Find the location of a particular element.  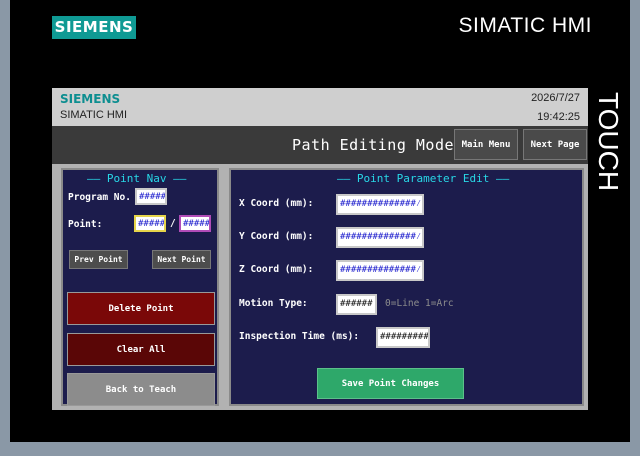

siemens-logo: SIEMENS is located at coordinates (94, 27).